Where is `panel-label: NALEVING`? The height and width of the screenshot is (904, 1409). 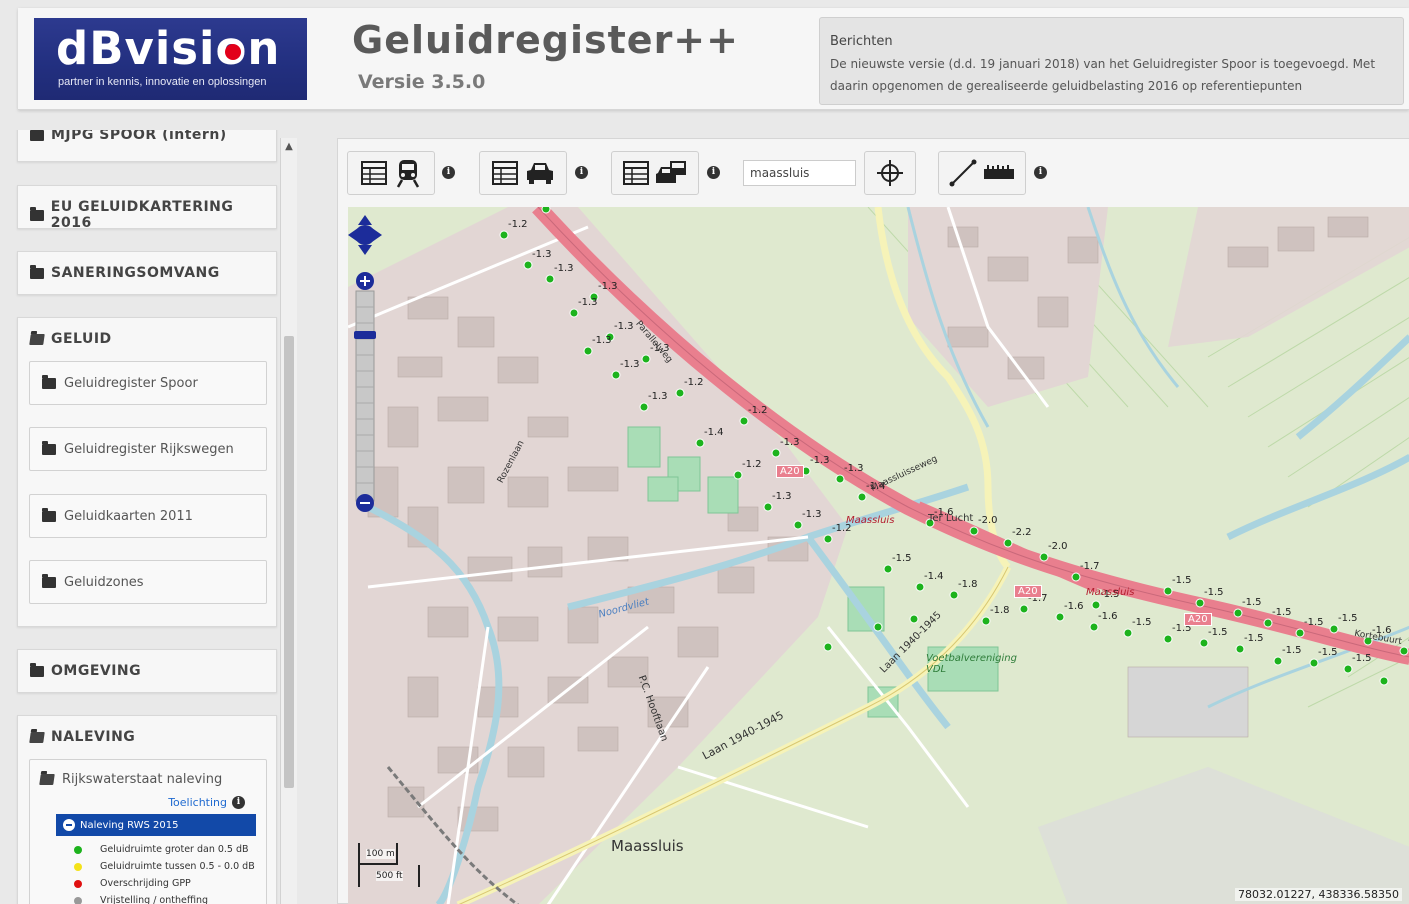 panel-label: NALEVING is located at coordinates (93, 737).